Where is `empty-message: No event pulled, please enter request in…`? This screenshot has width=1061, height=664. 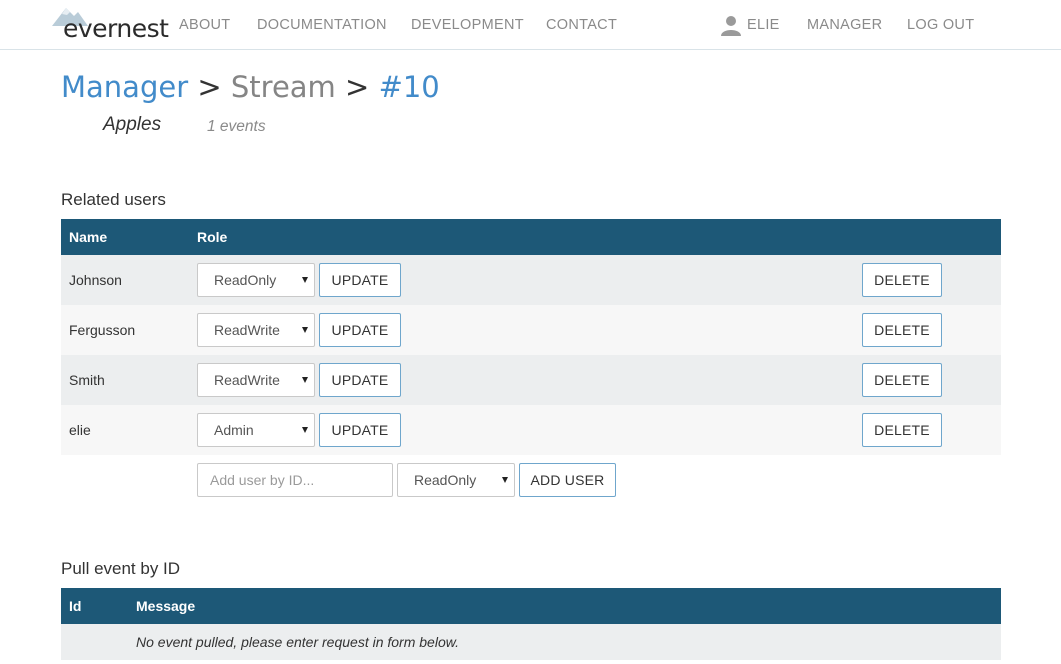
empty-message: No event pulled, please enter request in… is located at coordinates (297, 642).